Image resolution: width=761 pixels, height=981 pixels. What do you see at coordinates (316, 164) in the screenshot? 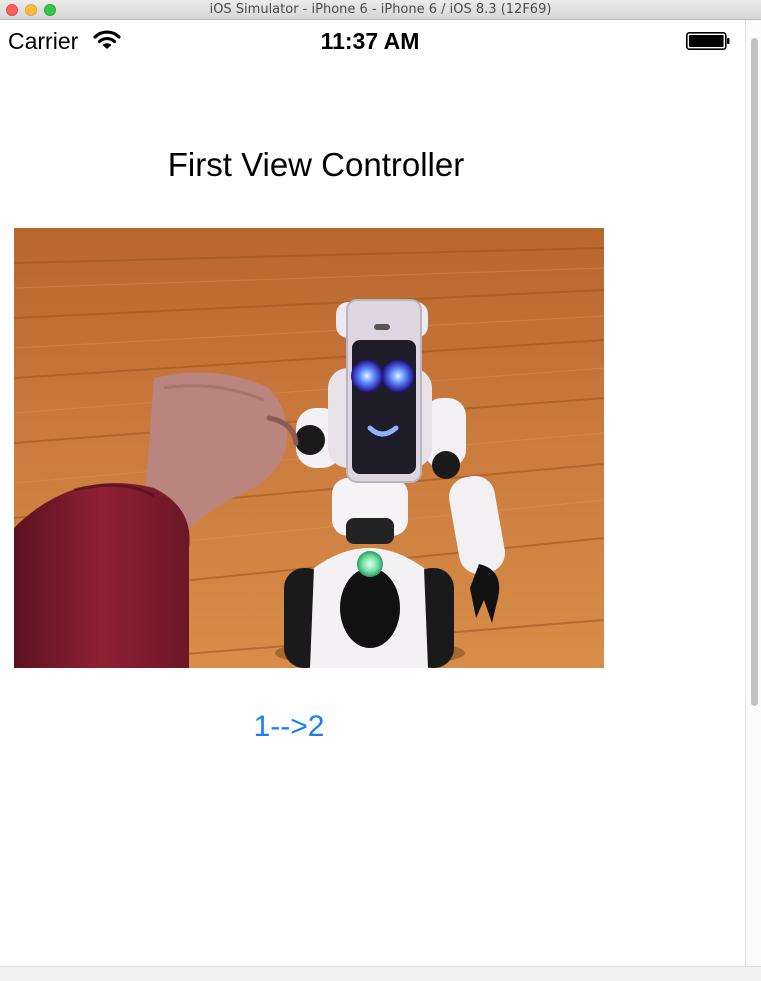
I see `page-title: First View Controller` at bounding box center [316, 164].